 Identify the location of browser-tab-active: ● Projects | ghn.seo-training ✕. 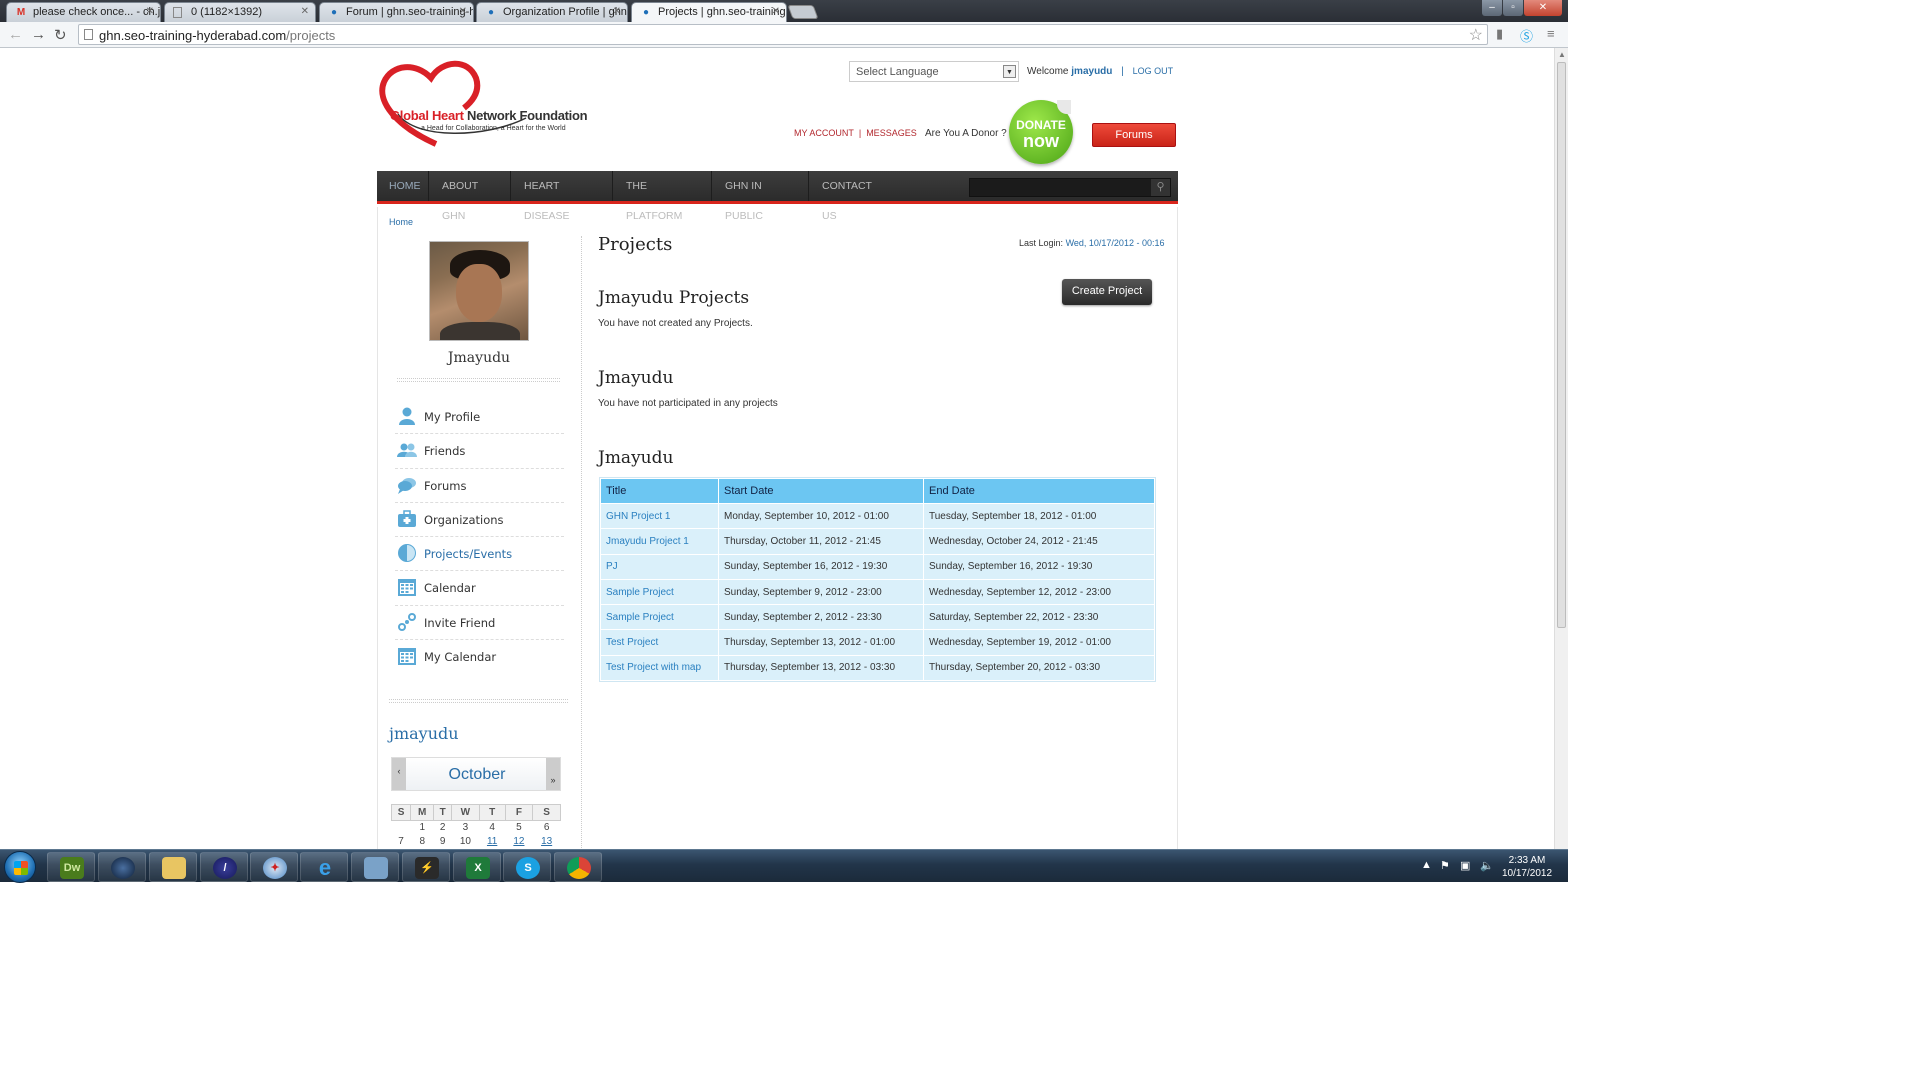
(709, 12).